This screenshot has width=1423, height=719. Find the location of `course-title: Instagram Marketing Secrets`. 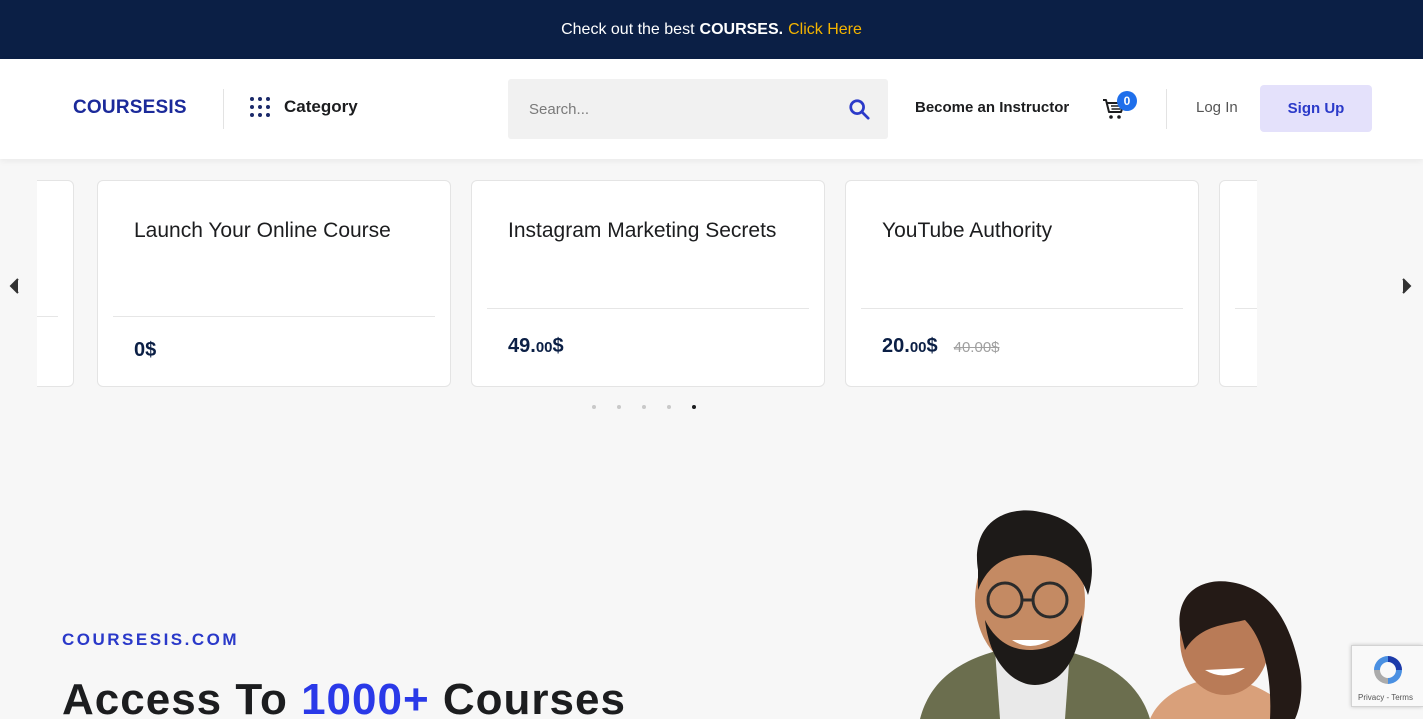

course-title: Instagram Marketing Secrets is located at coordinates (642, 230).